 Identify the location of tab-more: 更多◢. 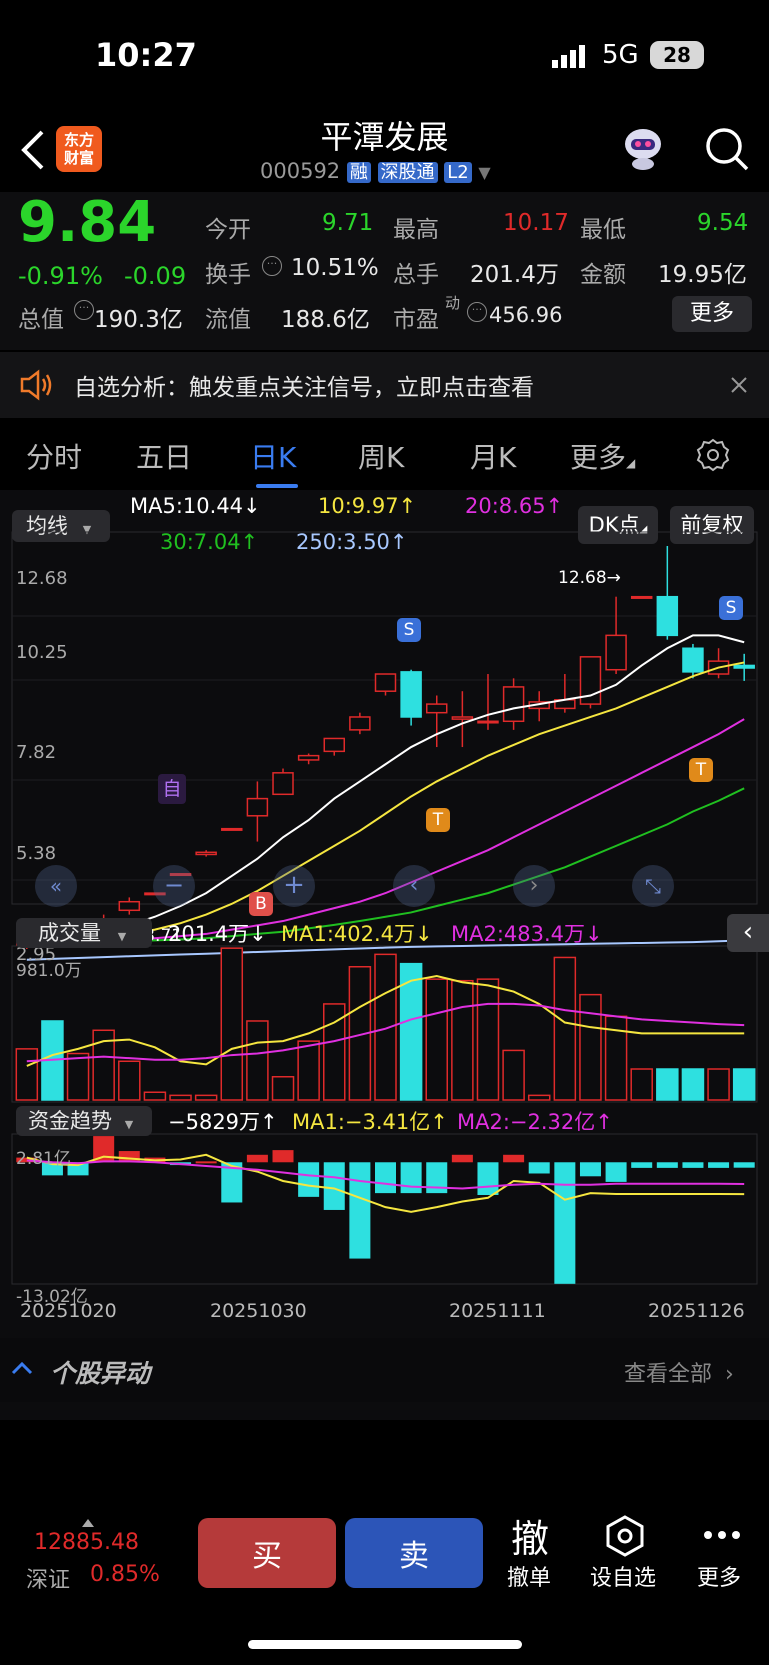
(602, 456).